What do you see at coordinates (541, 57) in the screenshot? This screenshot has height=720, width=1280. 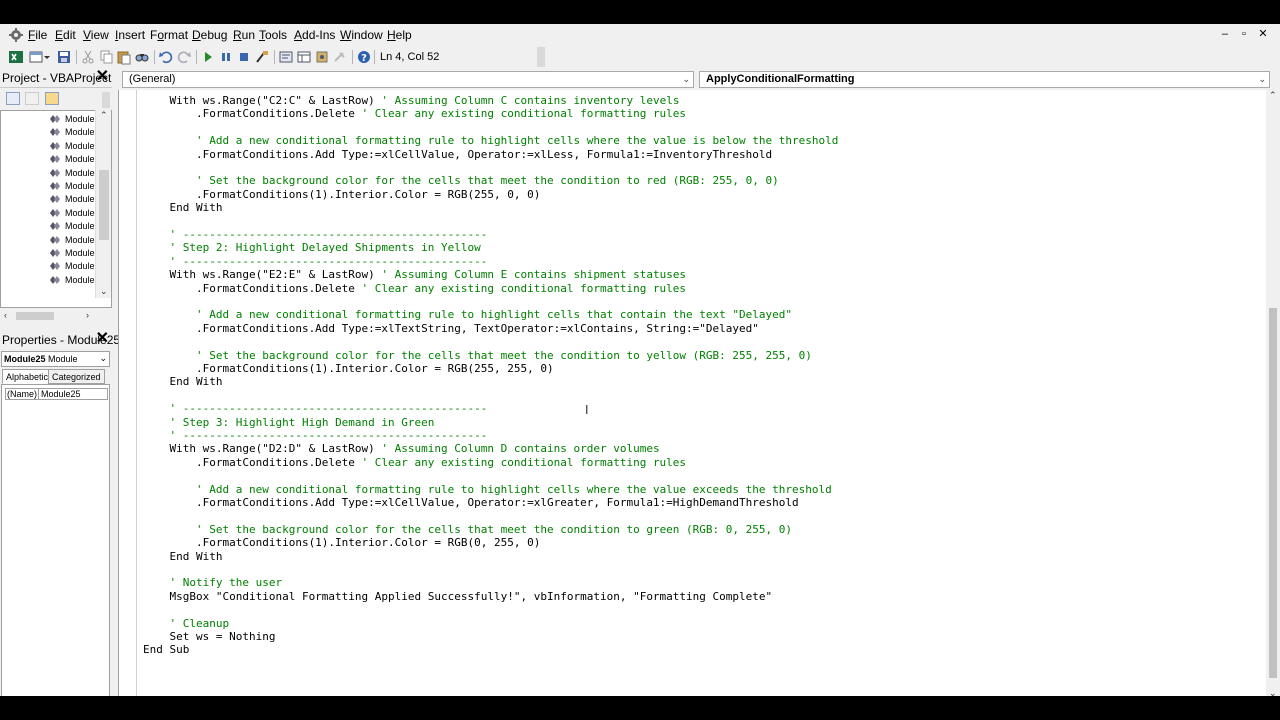 I see `toolbar-grip` at bounding box center [541, 57].